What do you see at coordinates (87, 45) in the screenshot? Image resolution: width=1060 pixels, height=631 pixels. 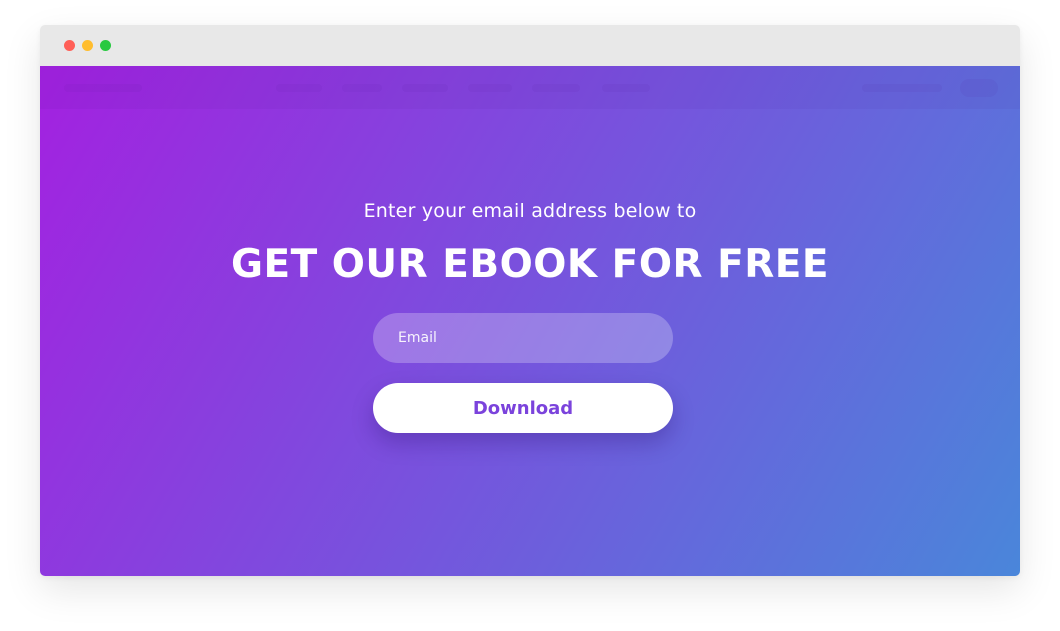 I see `minimize-window-icon` at bounding box center [87, 45].